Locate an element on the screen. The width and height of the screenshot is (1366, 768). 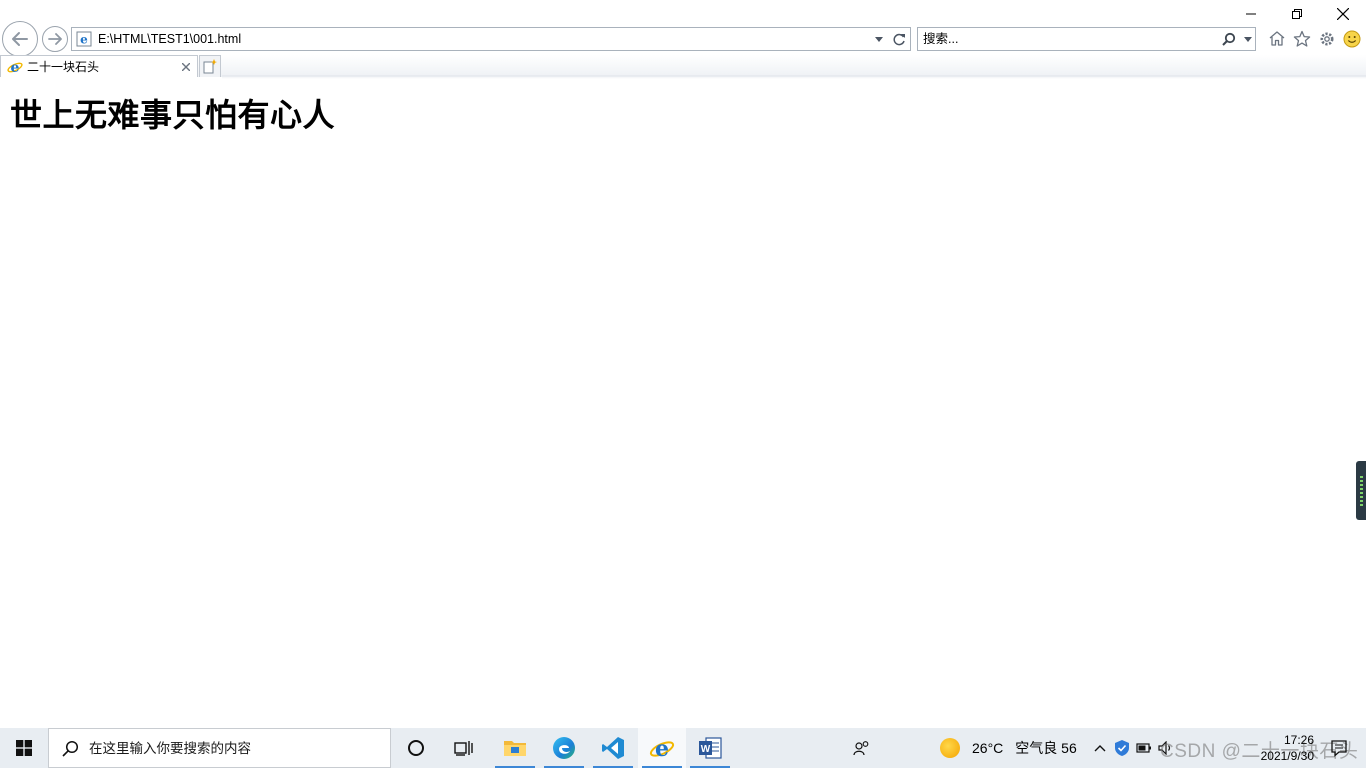
security-tray-button is located at coordinates (1122, 748).